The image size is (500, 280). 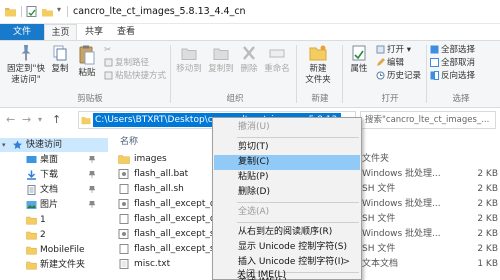 What do you see at coordinates (452, 63) in the screenshot?
I see `select-none-button: 全部取消` at bounding box center [452, 63].